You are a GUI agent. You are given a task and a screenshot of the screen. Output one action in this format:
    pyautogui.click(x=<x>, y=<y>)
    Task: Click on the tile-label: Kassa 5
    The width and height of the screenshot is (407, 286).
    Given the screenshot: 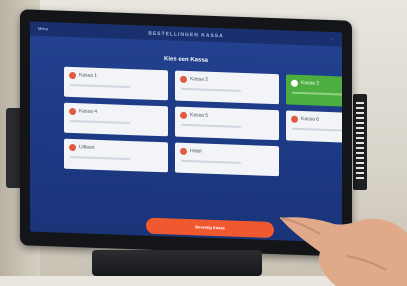 What is the action you would take?
    pyautogui.click(x=199, y=115)
    